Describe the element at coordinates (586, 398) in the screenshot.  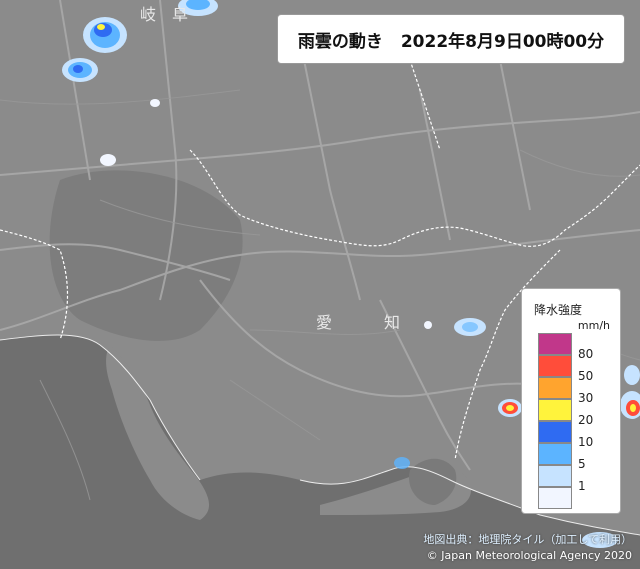
I see `legend-level-label: 30` at that location.